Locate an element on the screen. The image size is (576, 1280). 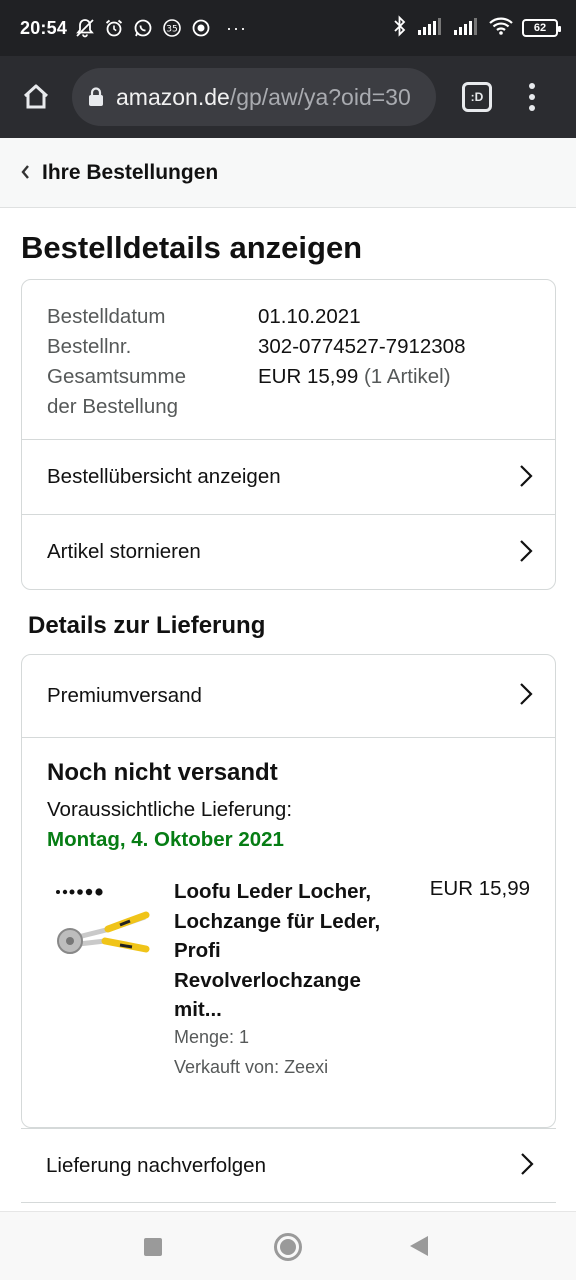
back-icon is located at coordinates (419, 1246).